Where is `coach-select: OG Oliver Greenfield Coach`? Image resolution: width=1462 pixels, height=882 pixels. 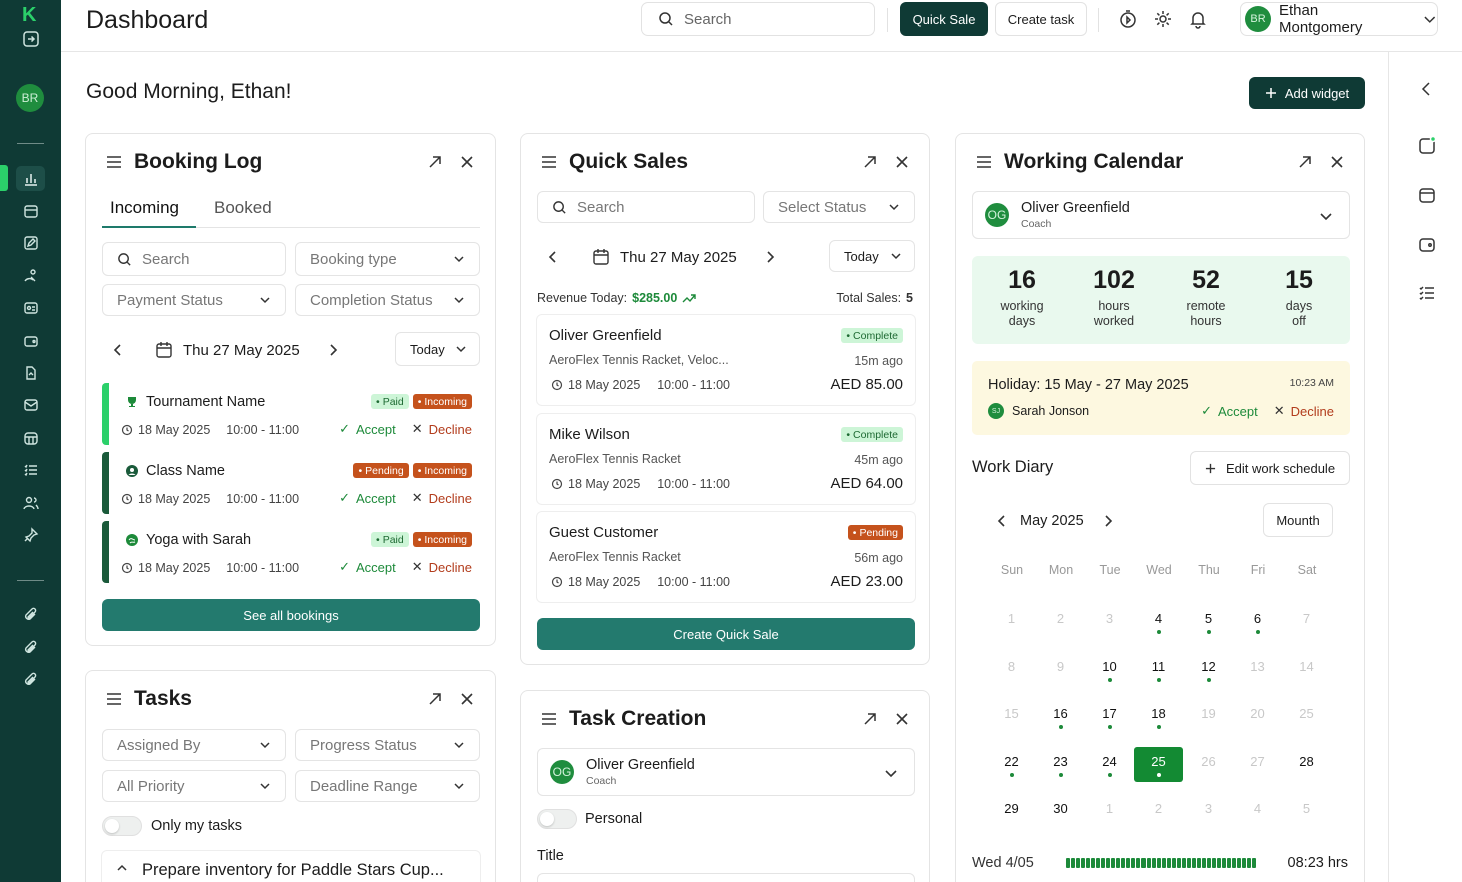 coach-select: OG Oliver Greenfield Coach is located at coordinates (1161, 215).